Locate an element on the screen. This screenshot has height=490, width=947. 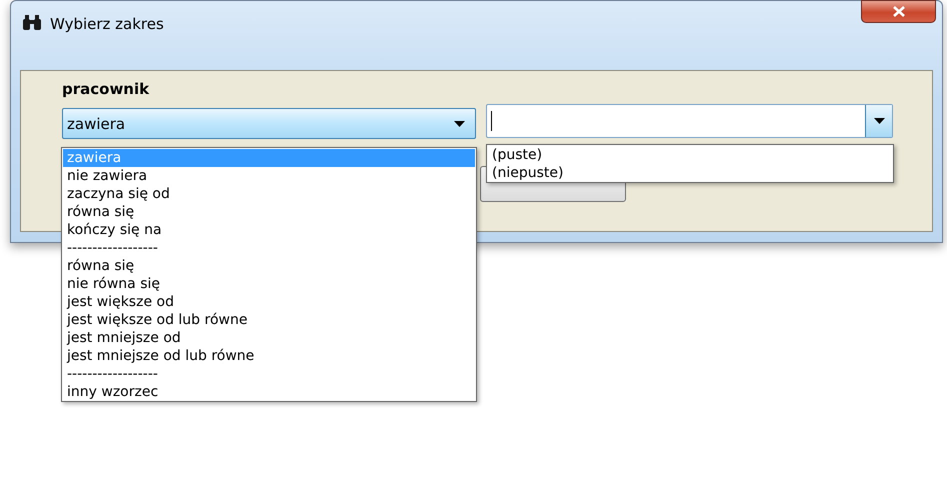
dropdown-option: jest większe od is located at coordinates (269, 302).